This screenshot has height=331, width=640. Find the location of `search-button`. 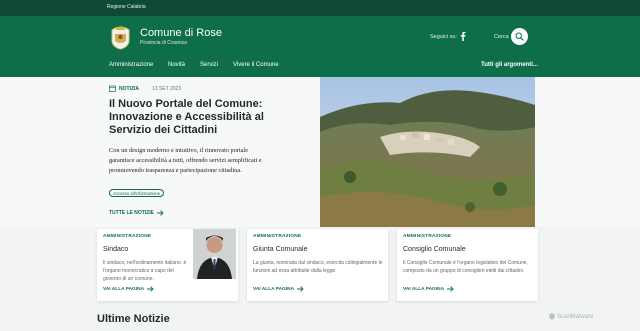

search-button is located at coordinates (519, 36).